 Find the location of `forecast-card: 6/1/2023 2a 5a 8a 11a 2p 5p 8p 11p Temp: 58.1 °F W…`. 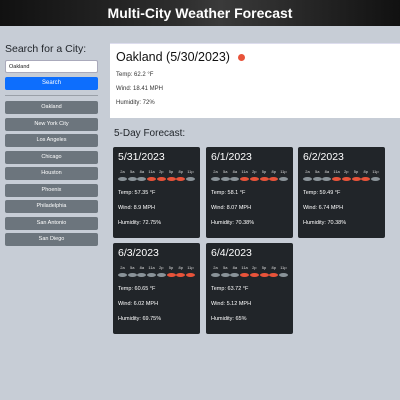

forecast-card: 6/1/2023 2a 5a 8a 11a 2p 5p 8p 11p Temp: 58.1 °F W… is located at coordinates (249, 192).